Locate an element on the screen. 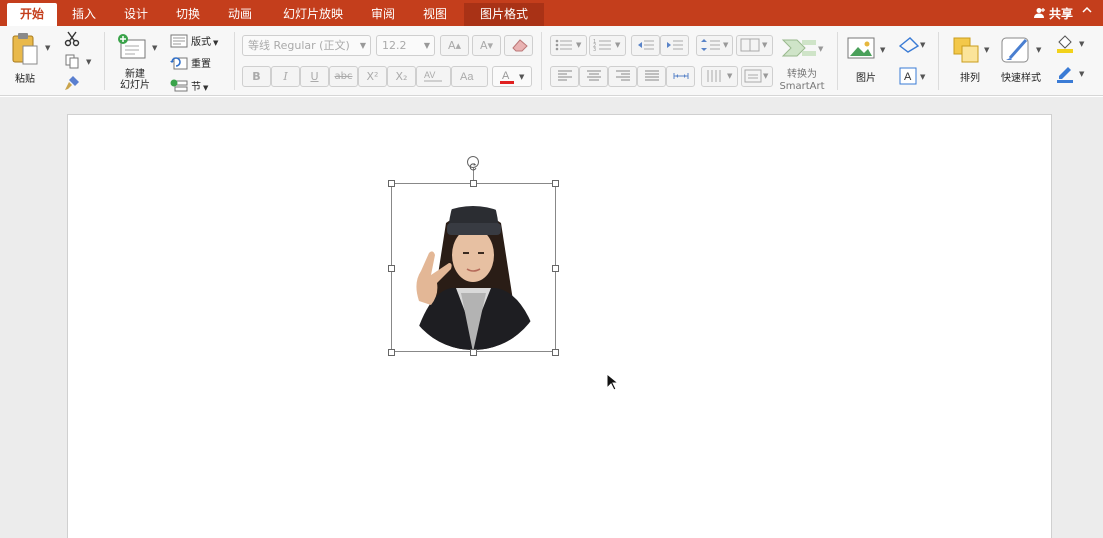 The width and height of the screenshot is (1103, 538). align-center-button is located at coordinates (593, 76).